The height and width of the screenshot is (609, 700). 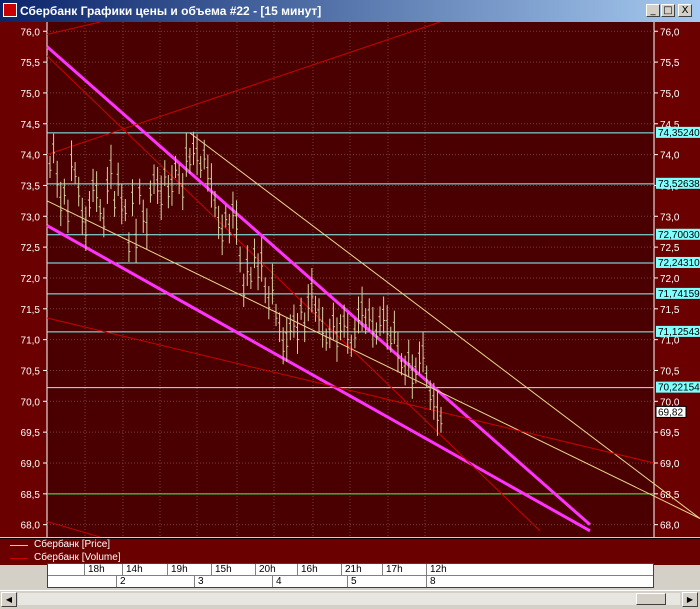 What do you see at coordinates (651, 599) in the screenshot?
I see `scroll-thumb` at bounding box center [651, 599].